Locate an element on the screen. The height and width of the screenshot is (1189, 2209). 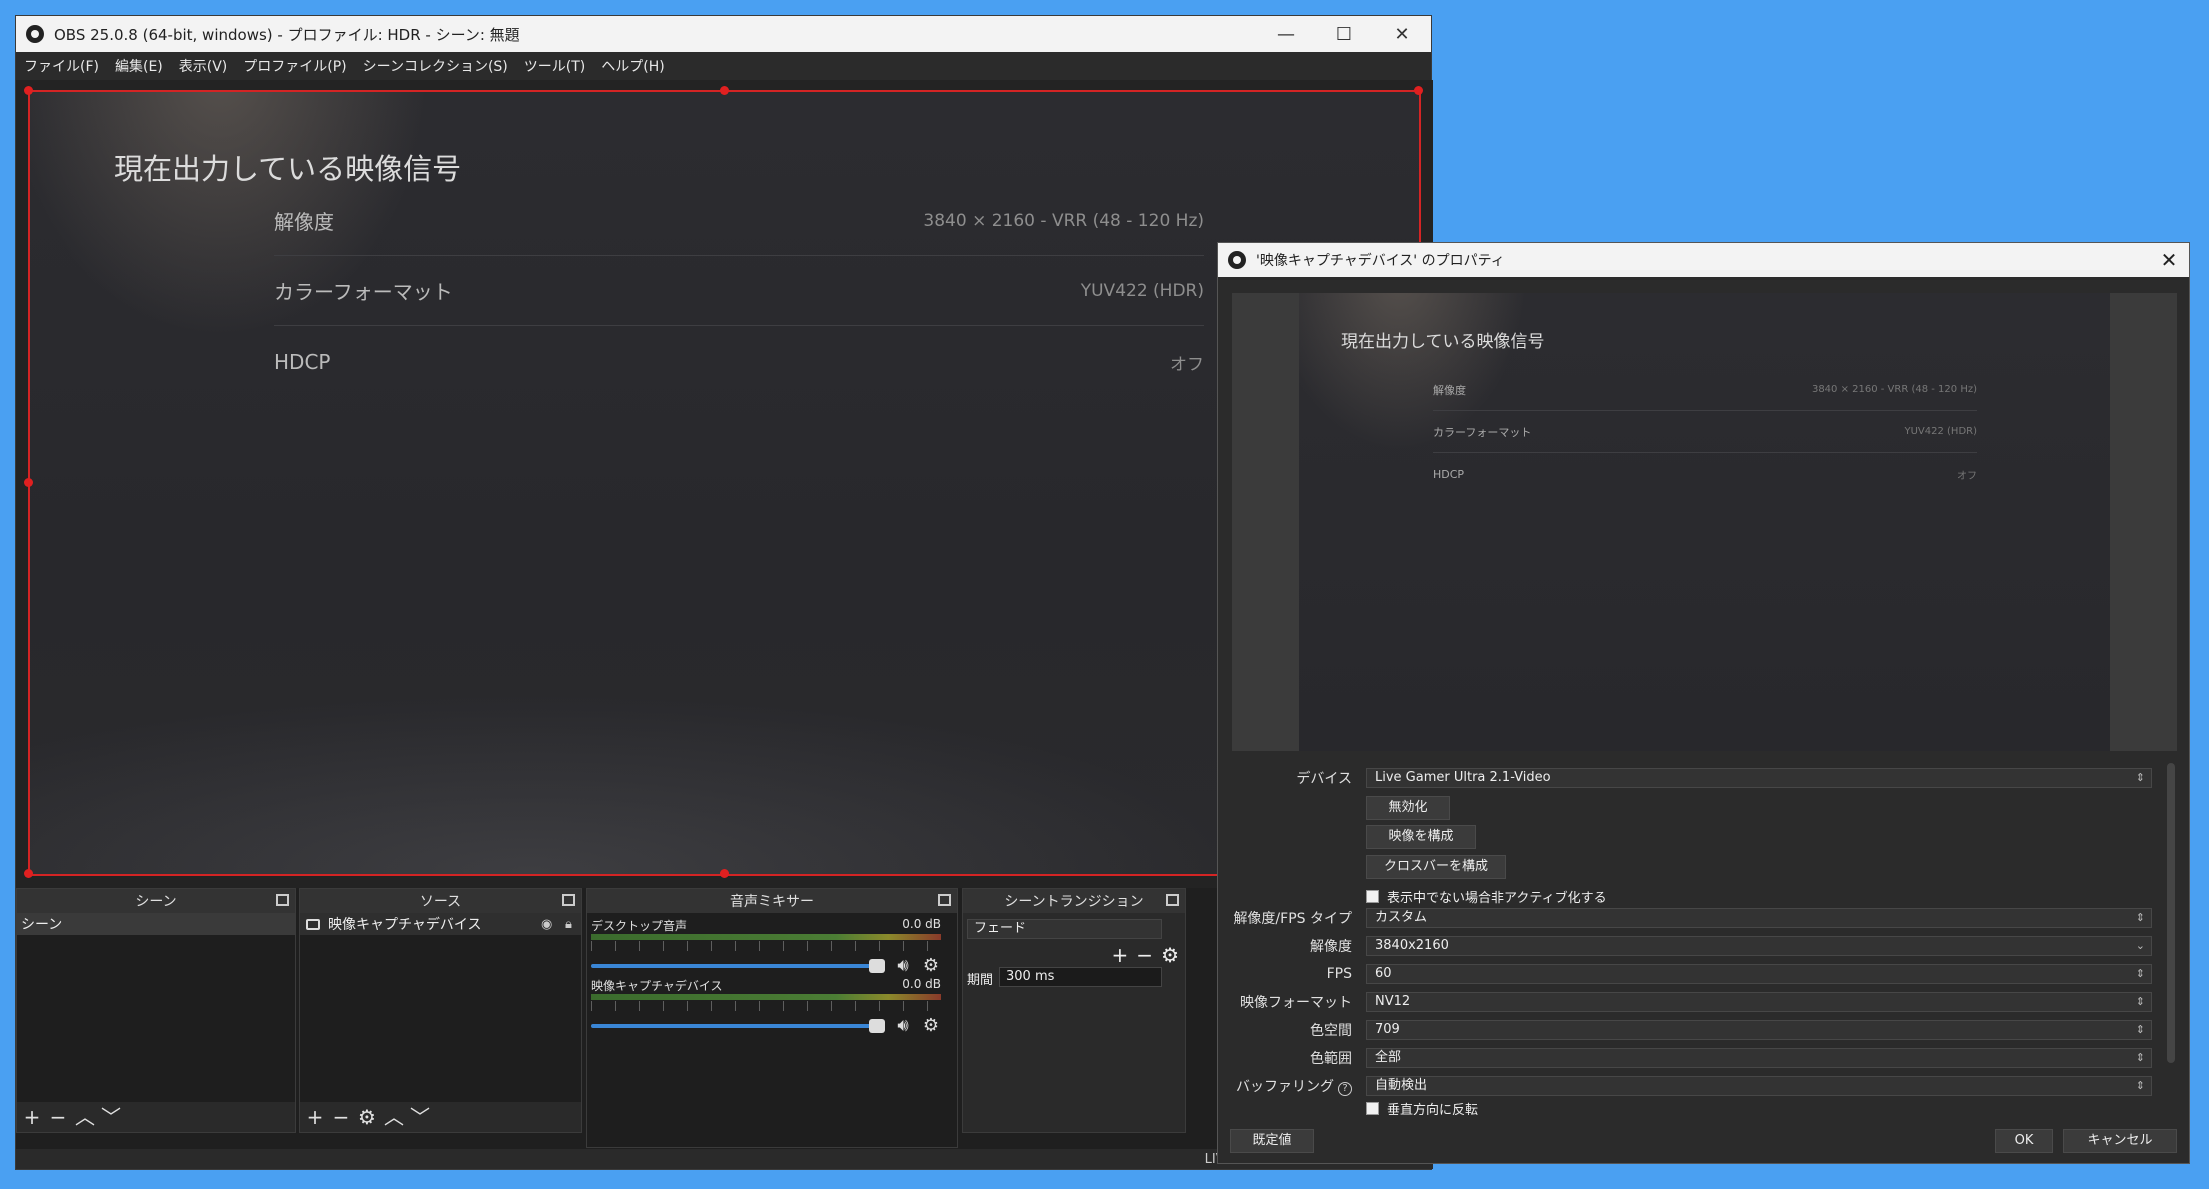
buffering-select: 自動検出 ⇕ is located at coordinates (1759, 1086).